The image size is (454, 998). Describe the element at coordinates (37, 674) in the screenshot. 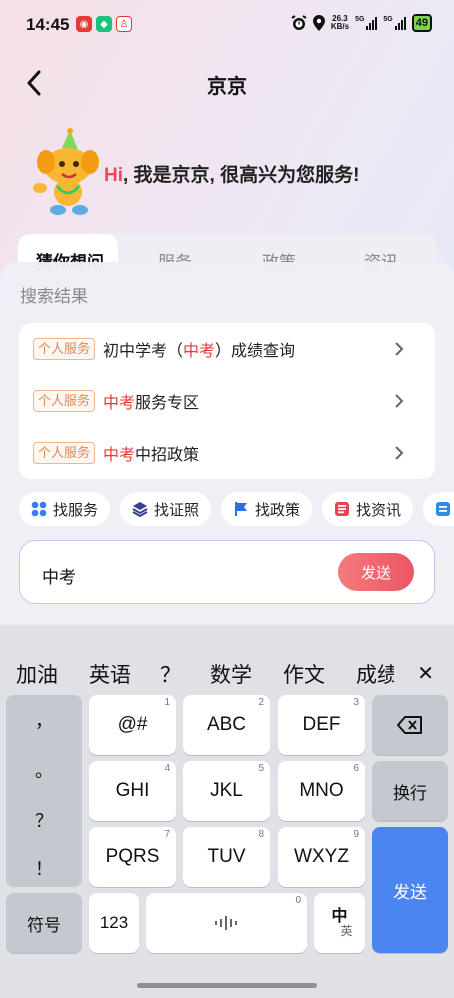

I see `suggestion-item: 加油` at that location.